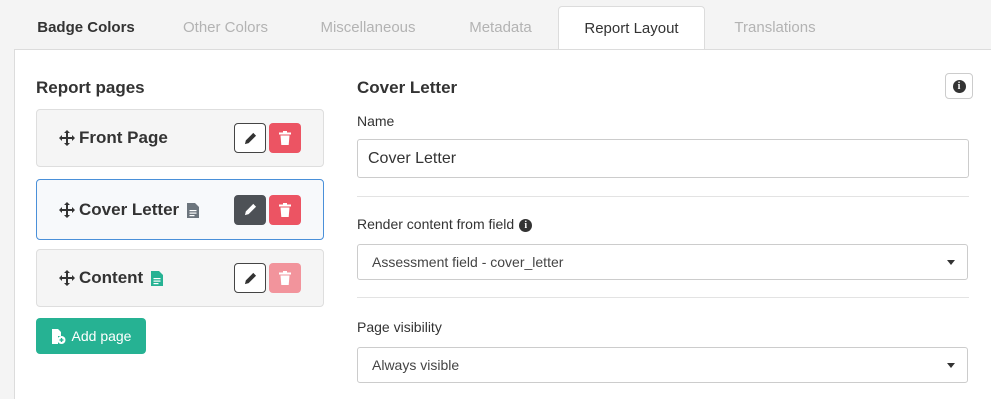 Image resolution: width=991 pixels, height=399 pixels. I want to click on render-field-select: Assessment field - cover_letter, so click(662, 262).